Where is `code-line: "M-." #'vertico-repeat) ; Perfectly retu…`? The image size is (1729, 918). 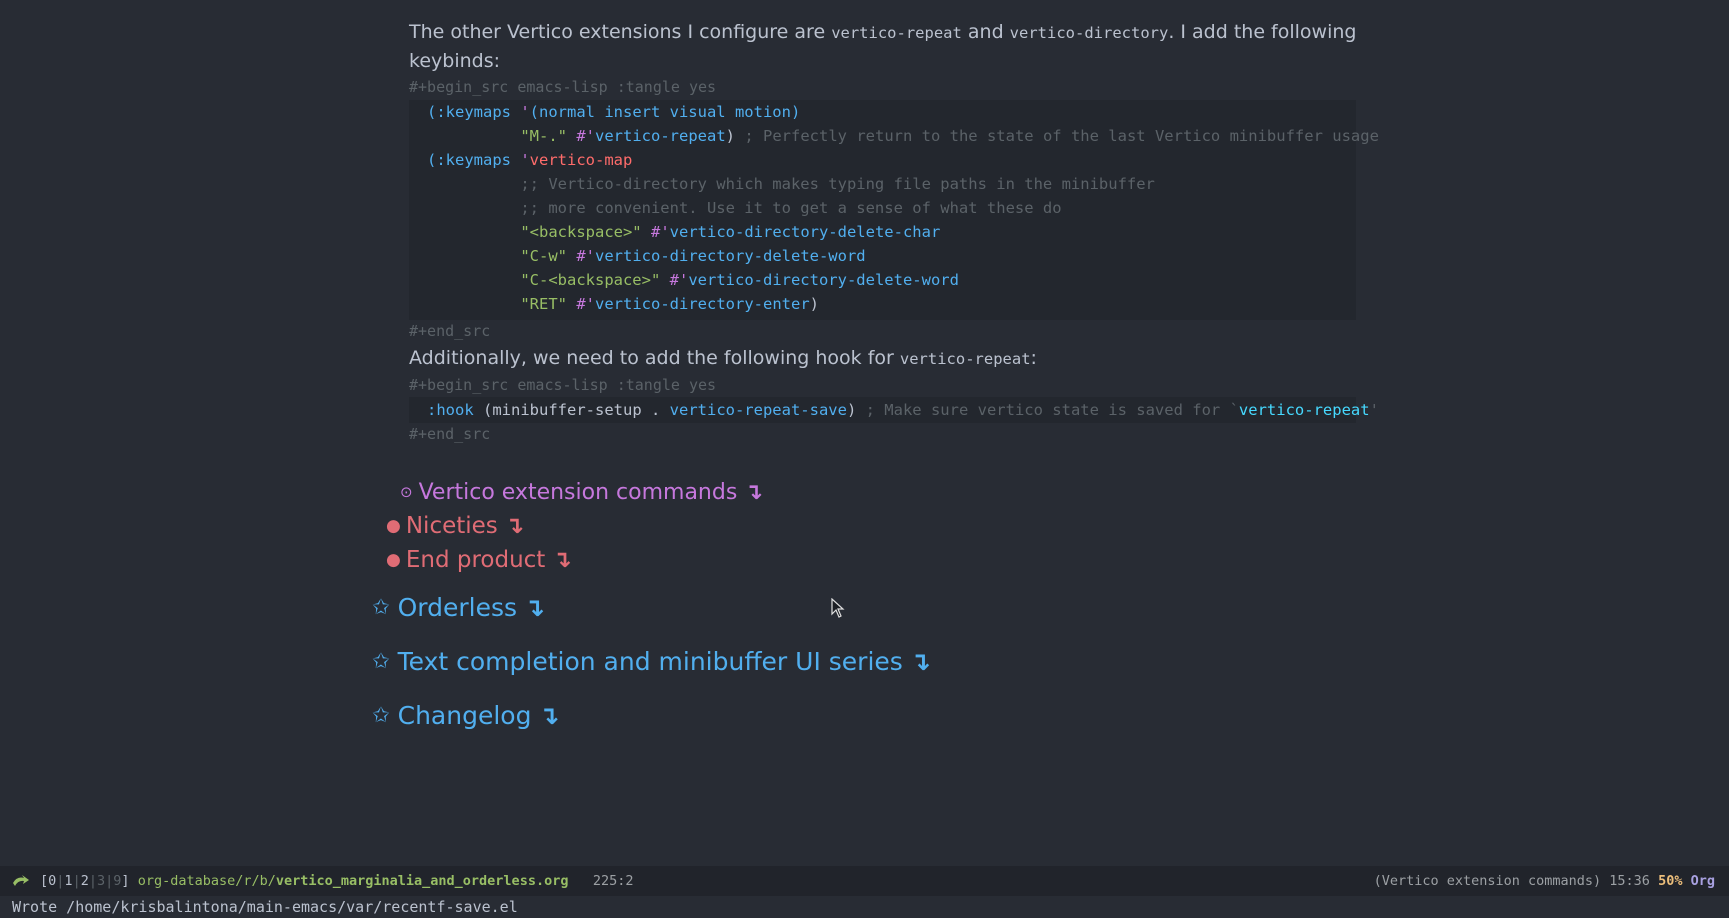 code-line: "M-." #'vertico-repeat) ; Perfectly retu… is located at coordinates (949, 136).